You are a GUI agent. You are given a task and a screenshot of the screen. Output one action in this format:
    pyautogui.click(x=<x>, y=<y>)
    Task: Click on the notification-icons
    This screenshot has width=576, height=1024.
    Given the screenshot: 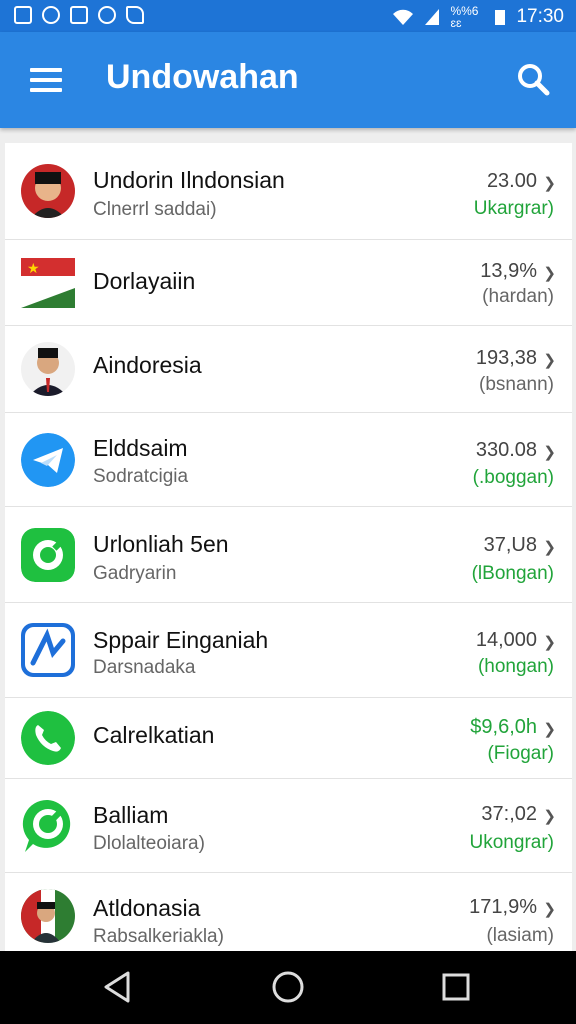 What is the action you would take?
    pyautogui.click(x=79, y=15)
    